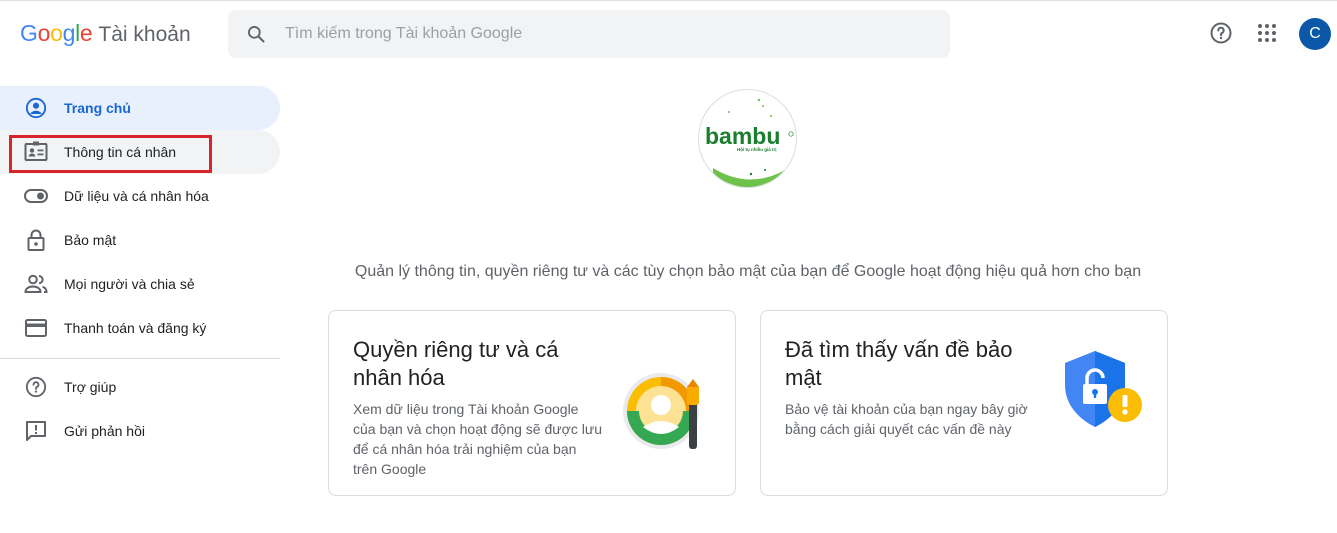 This screenshot has width=1337, height=533. Describe the element at coordinates (36, 431) in the screenshot. I see `feedback-icon` at that location.